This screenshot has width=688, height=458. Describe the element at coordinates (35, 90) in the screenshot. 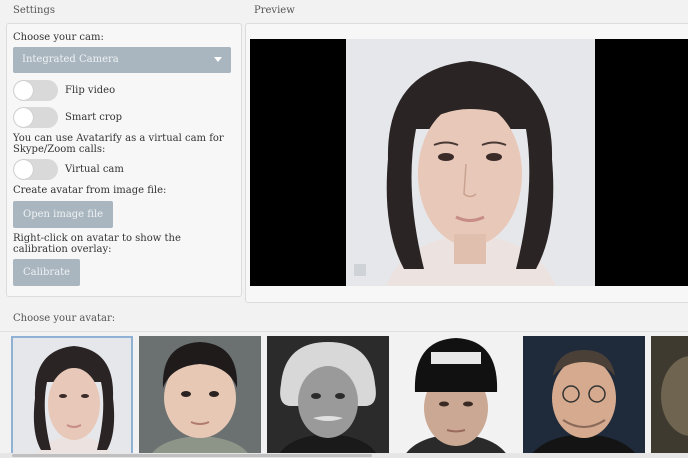

I see `flip-video-toggle` at that location.